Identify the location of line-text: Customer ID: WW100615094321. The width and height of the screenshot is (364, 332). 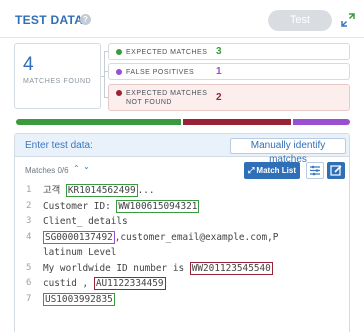
(121, 206).